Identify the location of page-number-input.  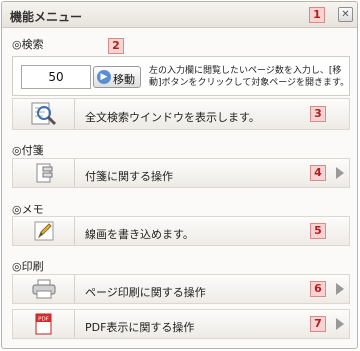
(56, 77).